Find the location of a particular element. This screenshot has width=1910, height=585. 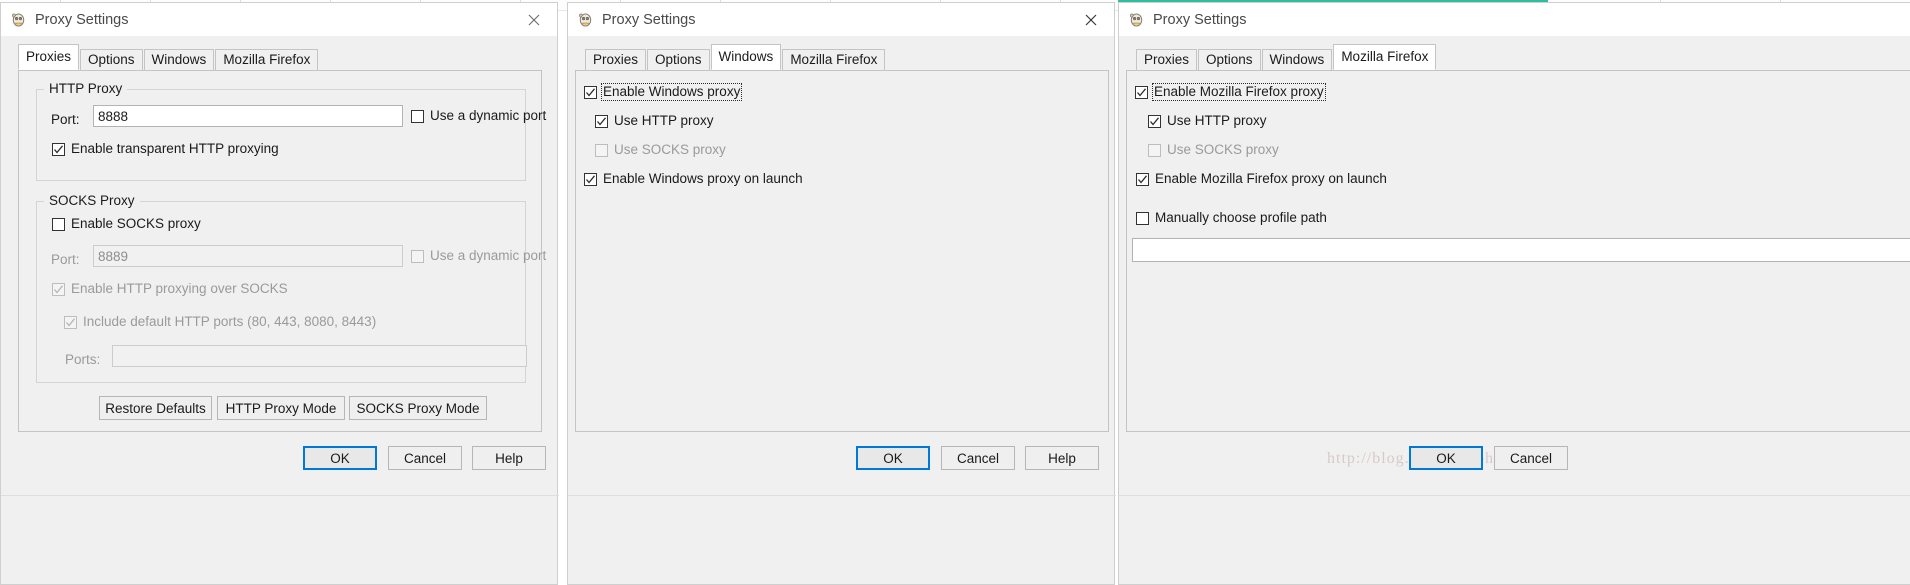

http-proxy-group-title: HTTP Proxy is located at coordinates (86, 88).